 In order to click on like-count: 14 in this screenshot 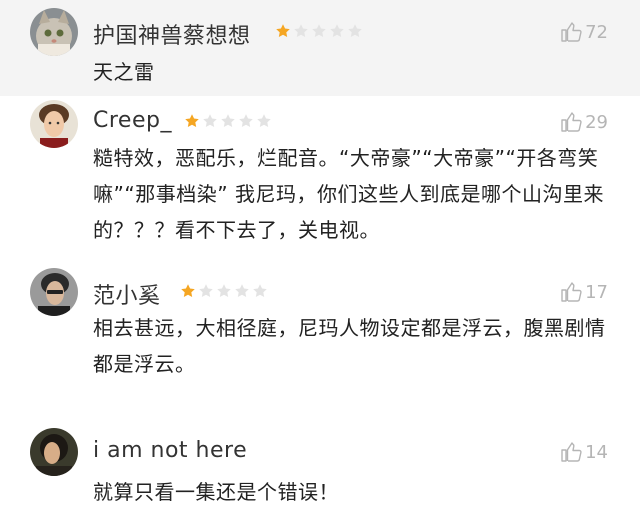, I will do `click(596, 452)`.